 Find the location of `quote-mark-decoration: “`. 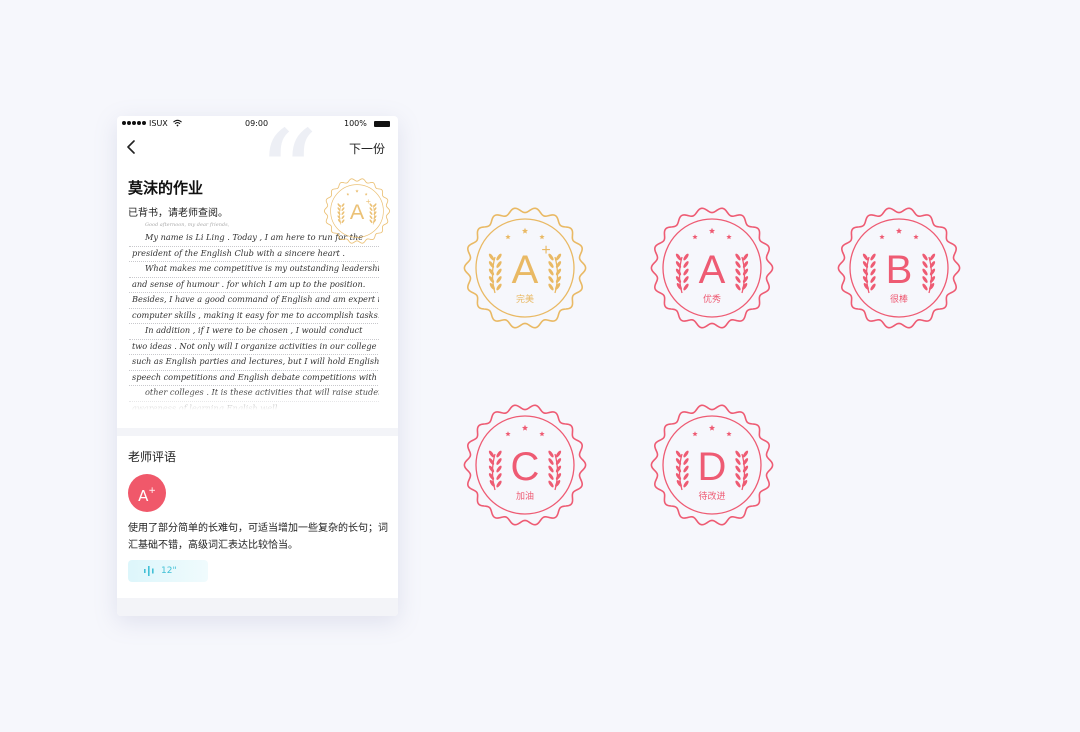

quote-mark-decoration: “ is located at coordinates (288, 180).